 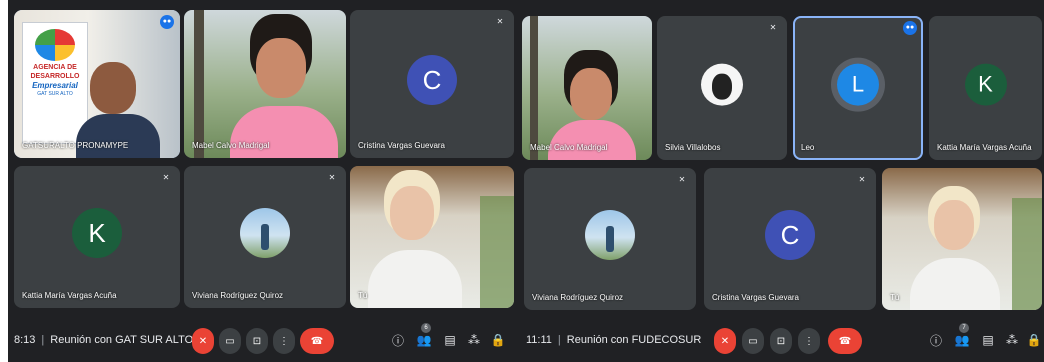 I want to click on participant-tile-silvia: ✕ Silvia Villalobos, so click(x=722, y=88).